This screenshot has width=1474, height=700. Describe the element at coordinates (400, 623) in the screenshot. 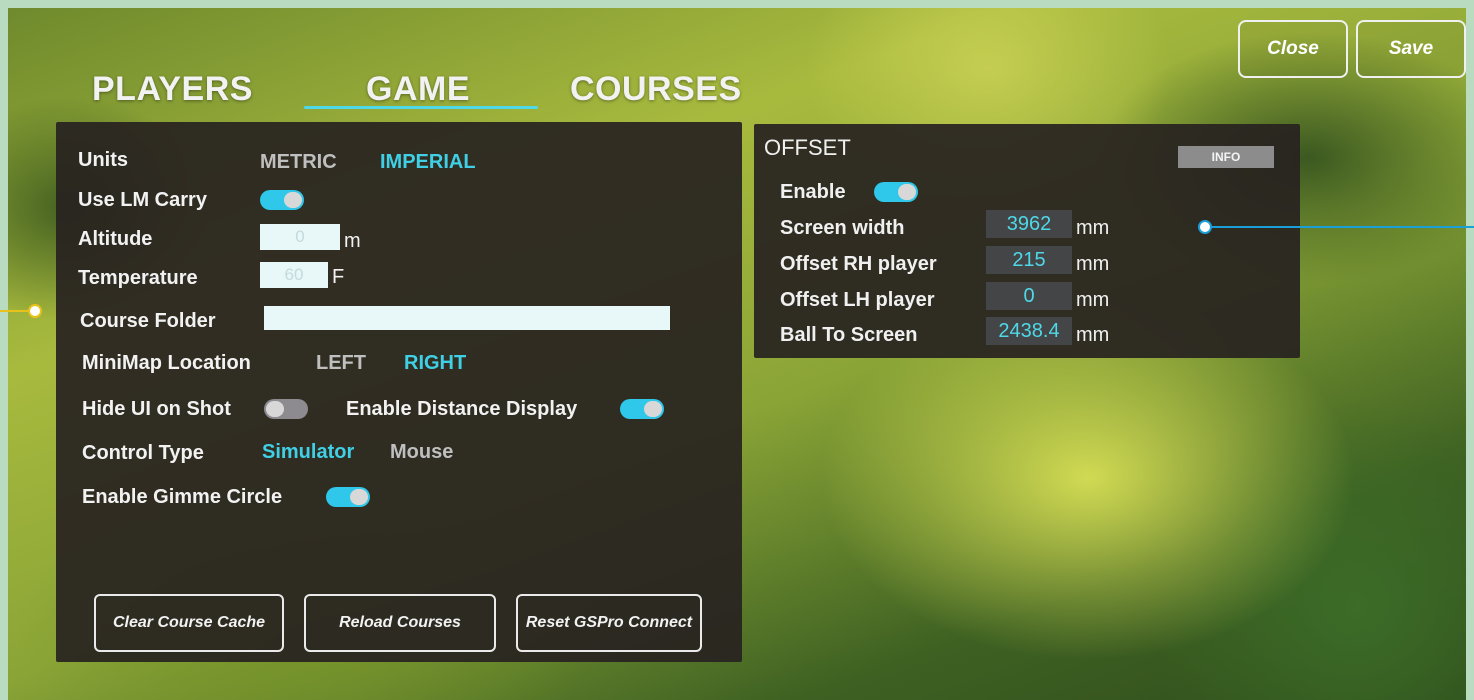

I see `reload-courses-button: Reload Courses` at that location.